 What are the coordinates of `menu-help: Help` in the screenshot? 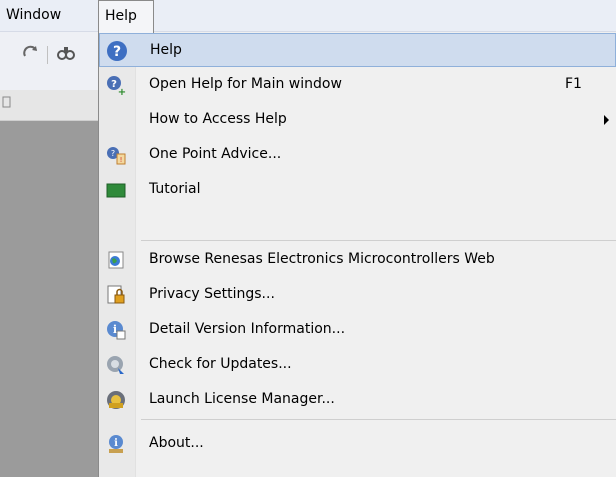 It's located at (126, 16).